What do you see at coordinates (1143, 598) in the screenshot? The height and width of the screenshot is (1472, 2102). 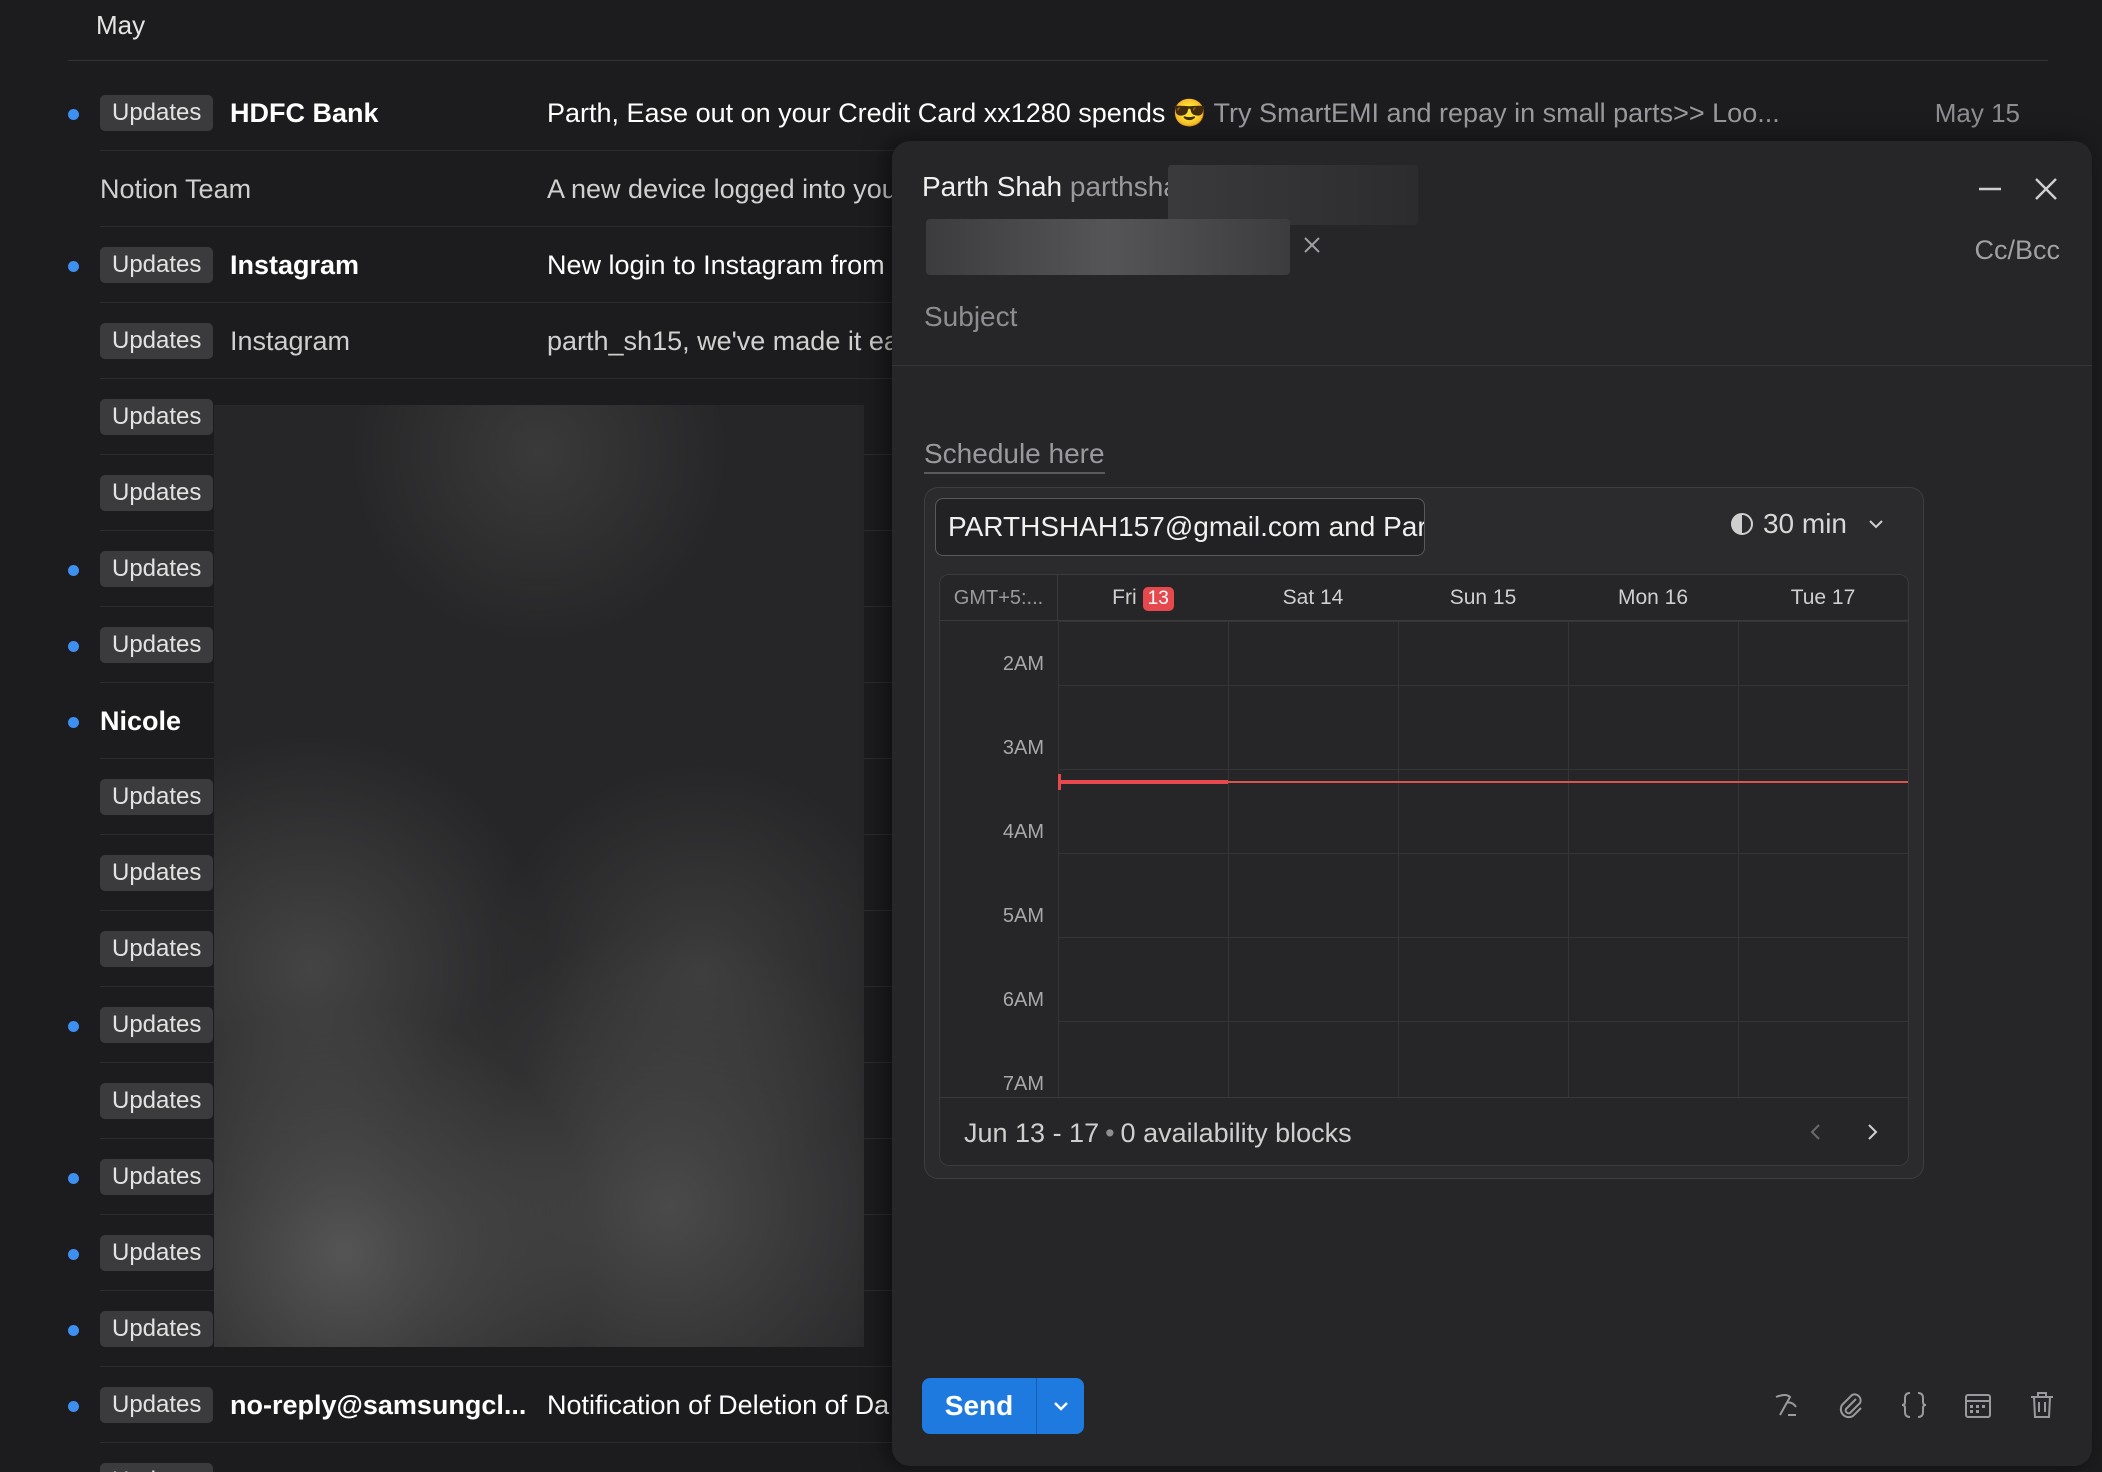 I see `day-header-fri: Fri 13` at bounding box center [1143, 598].